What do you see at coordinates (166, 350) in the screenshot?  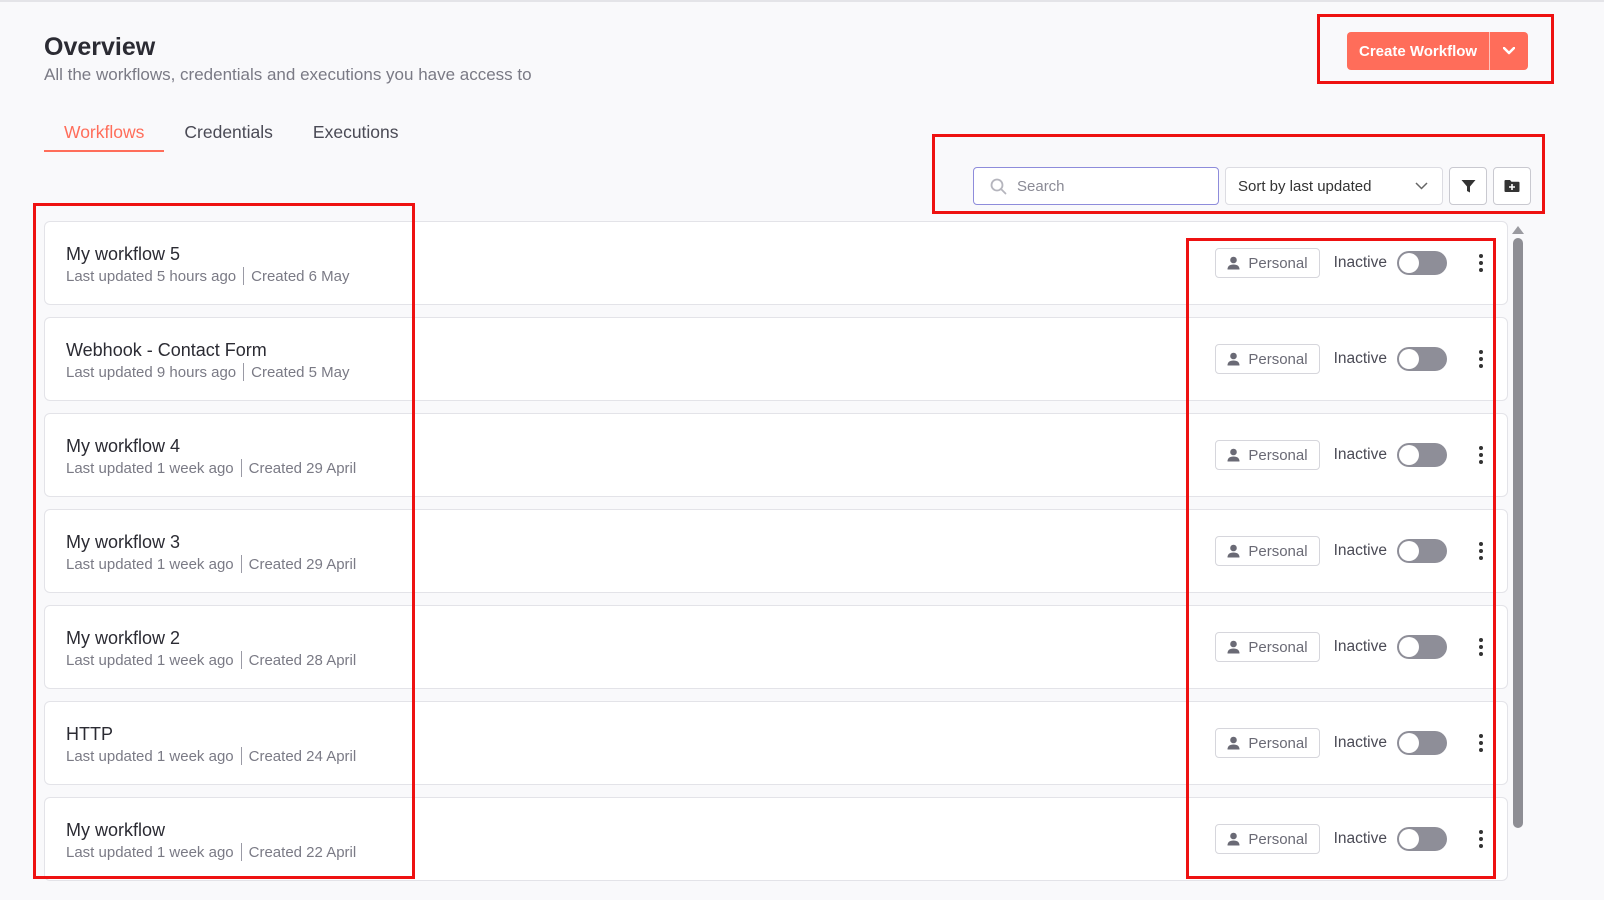 I see `workflow-name: Webhook - Contact Form` at bounding box center [166, 350].